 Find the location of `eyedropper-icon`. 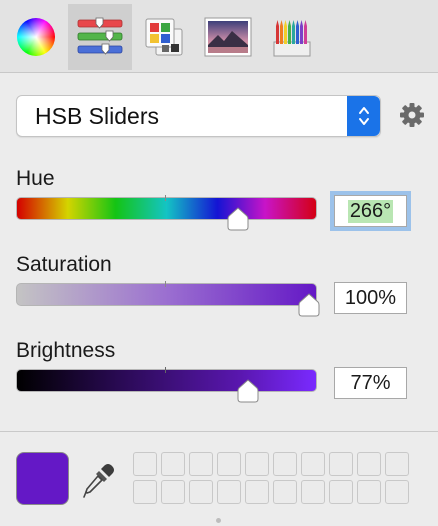

eyedropper-icon is located at coordinates (99, 481).